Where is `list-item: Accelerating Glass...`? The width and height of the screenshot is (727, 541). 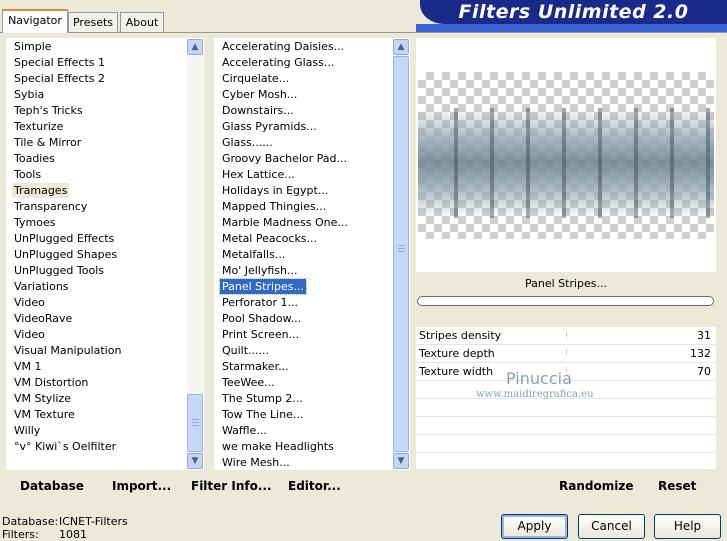
list-item: Accelerating Glass... is located at coordinates (278, 62).